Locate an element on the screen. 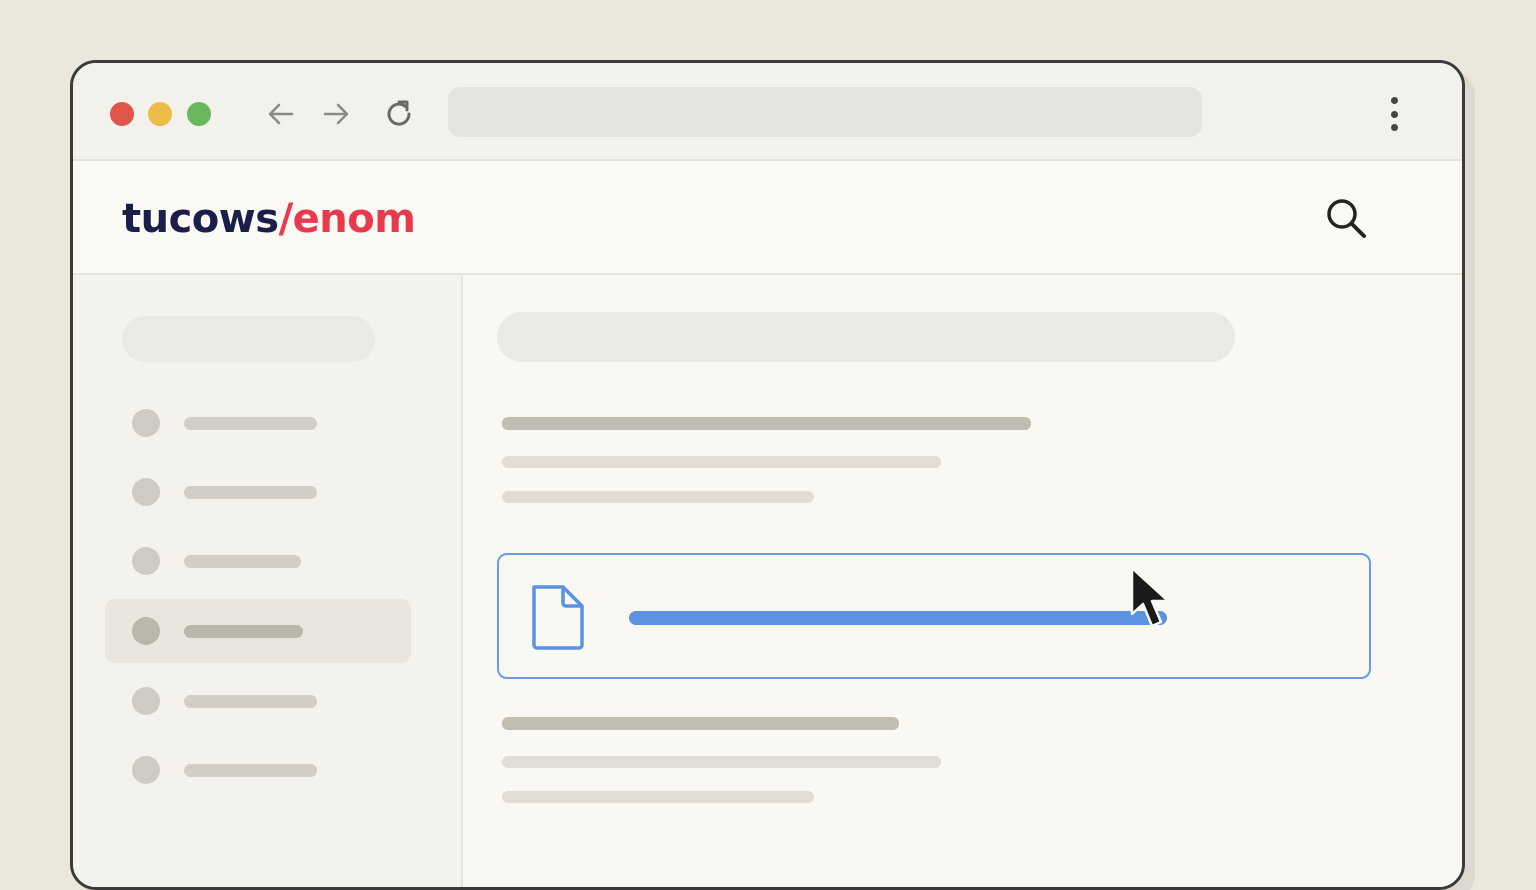  file-row-highlighted is located at coordinates (934, 616).